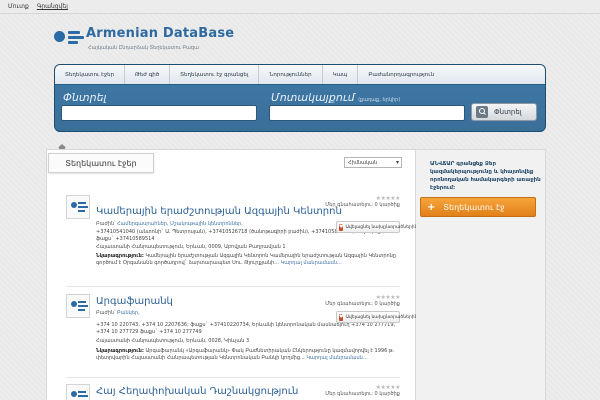 This screenshot has width=600, height=400. Describe the element at coordinates (62, 143) in the screenshot. I see `home-icon` at that location.